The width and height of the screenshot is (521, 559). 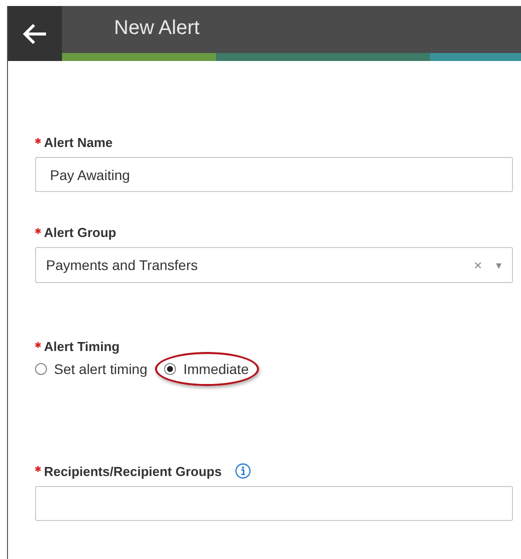 What do you see at coordinates (274, 174) in the screenshot?
I see `text-field: Pay Awaiting` at bounding box center [274, 174].